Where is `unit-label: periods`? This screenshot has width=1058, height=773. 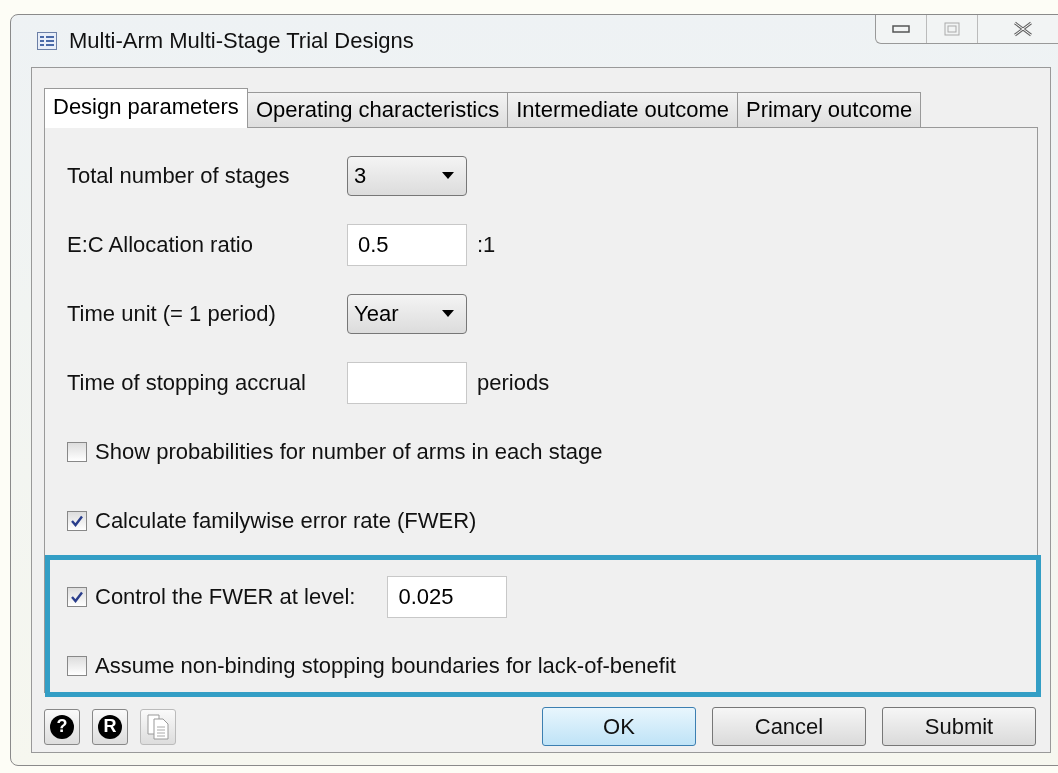 unit-label: periods is located at coordinates (513, 382).